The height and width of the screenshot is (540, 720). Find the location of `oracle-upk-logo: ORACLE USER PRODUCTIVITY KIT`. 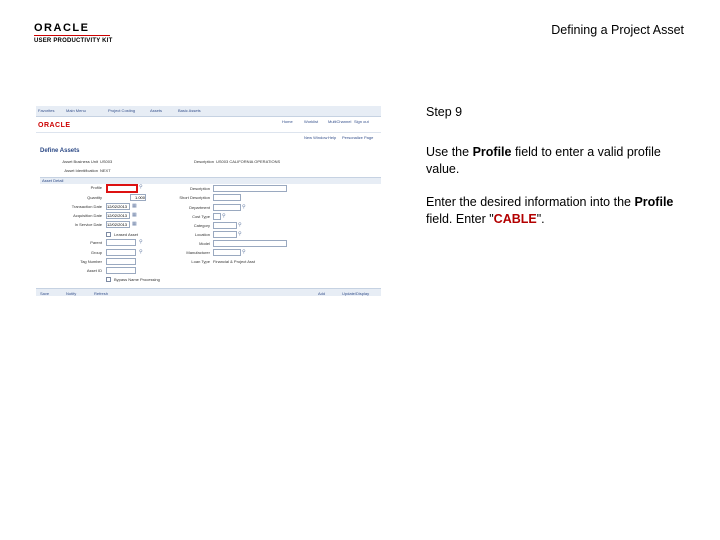

oracle-upk-logo: ORACLE USER PRODUCTIVITY KIT is located at coordinates (78, 34).